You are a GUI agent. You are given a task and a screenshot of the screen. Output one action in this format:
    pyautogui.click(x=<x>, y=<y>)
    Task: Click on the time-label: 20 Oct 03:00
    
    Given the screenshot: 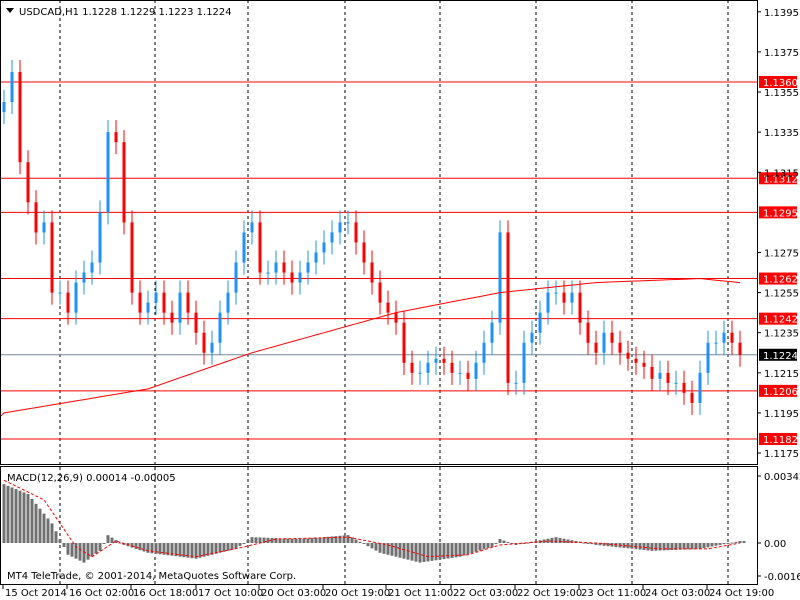 What is the action you would take?
    pyautogui.click(x=293, y=593)
    